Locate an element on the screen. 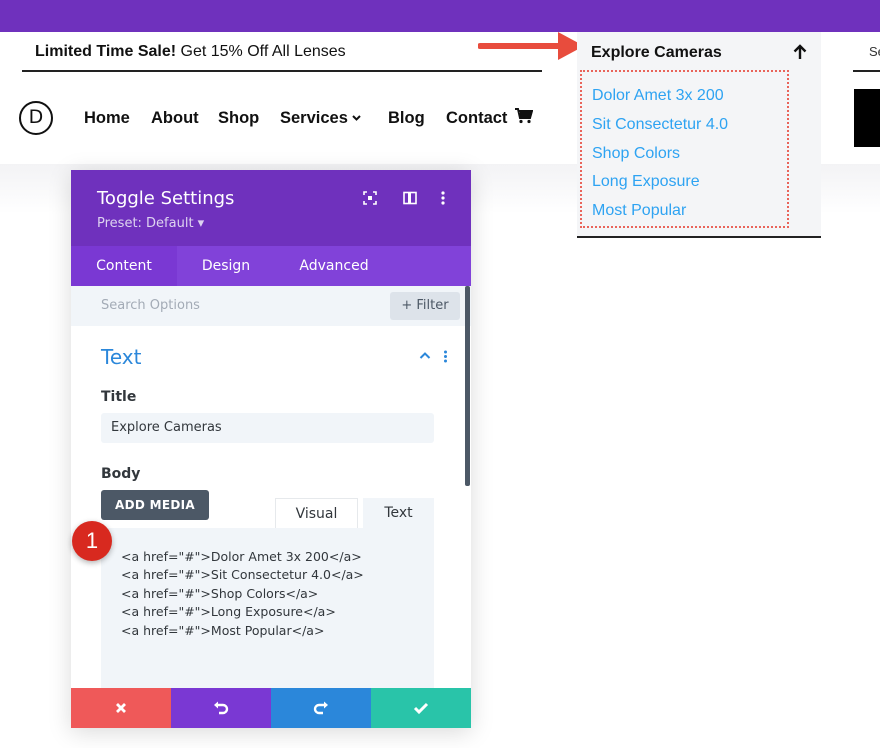  site-logo: D is located at coordinates (36, 118).